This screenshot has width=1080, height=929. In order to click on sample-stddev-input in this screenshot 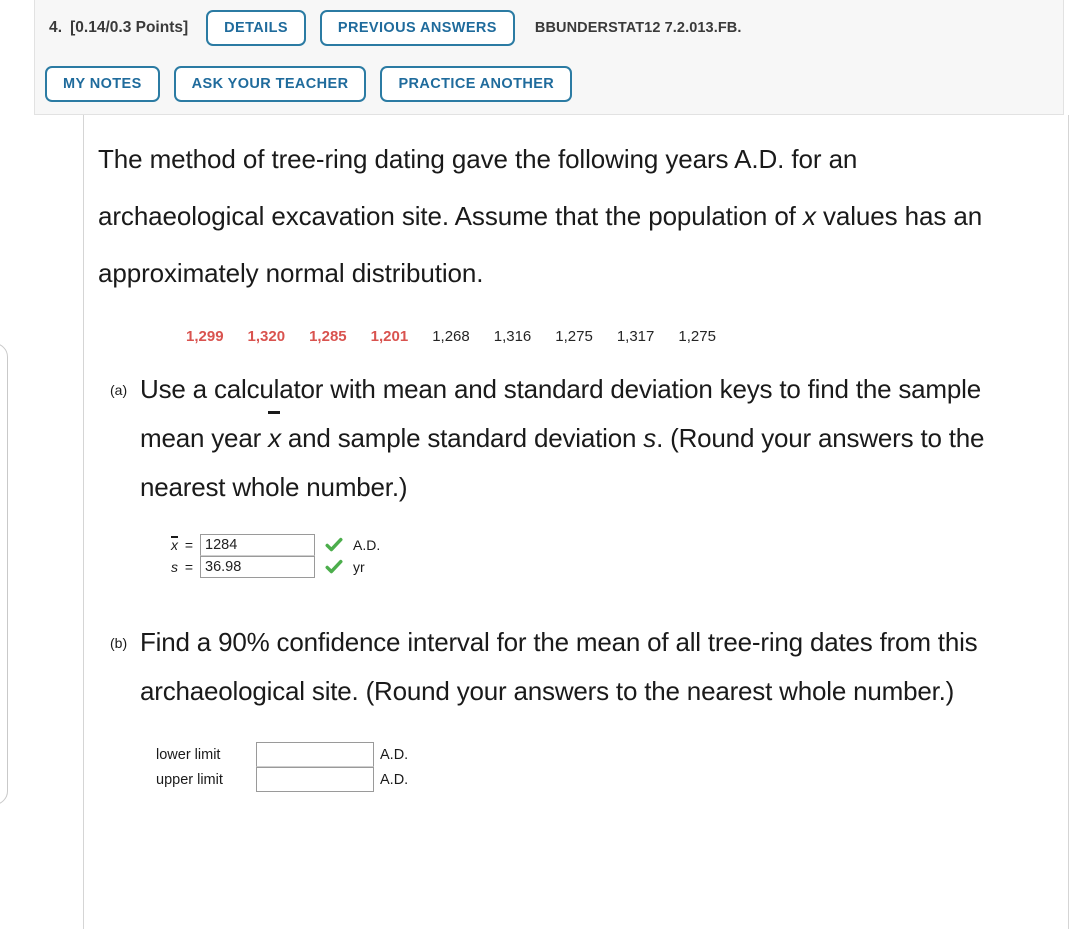, I will do `click(257, 567)`.